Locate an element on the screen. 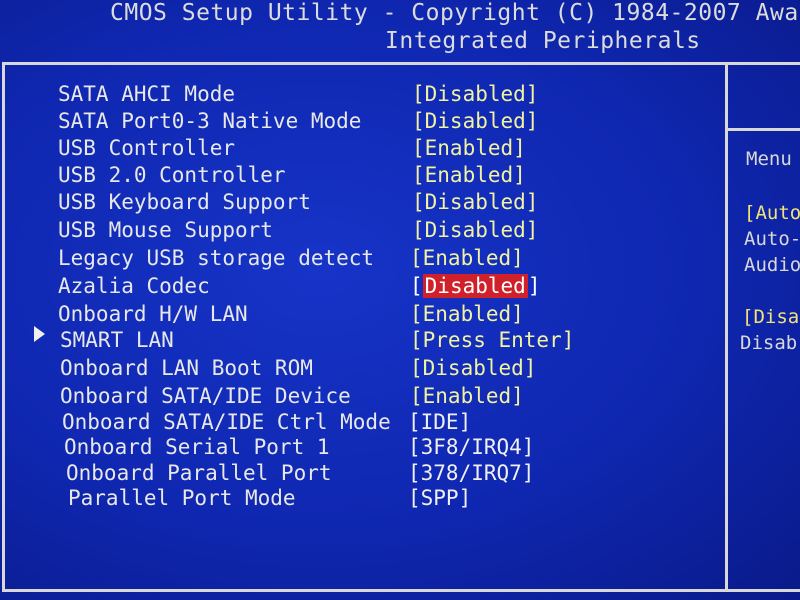  bracket-close: ] is located at coordinates (534, 286).